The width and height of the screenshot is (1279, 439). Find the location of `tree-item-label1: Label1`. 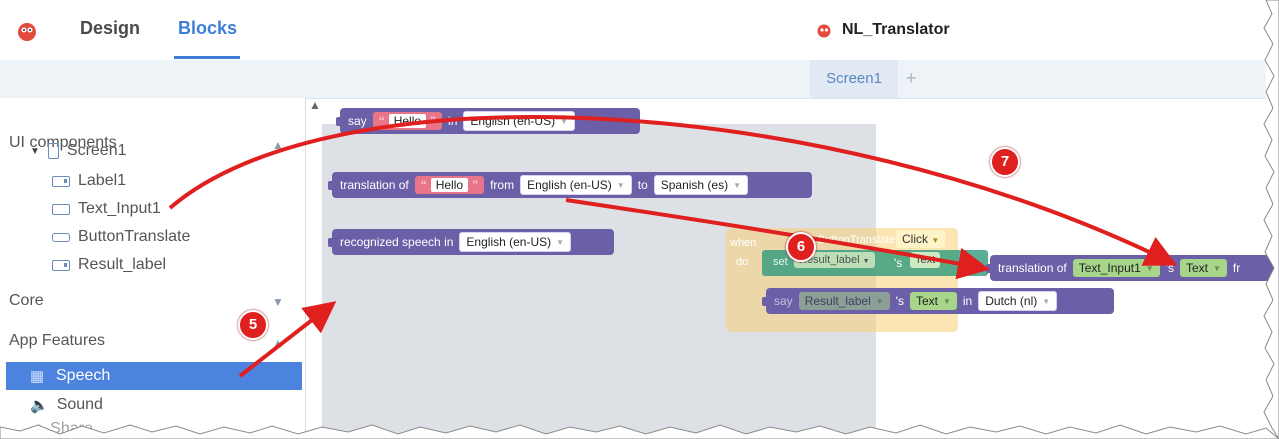

tree-item-label1: Label1 is located at coordinates (89, 181).